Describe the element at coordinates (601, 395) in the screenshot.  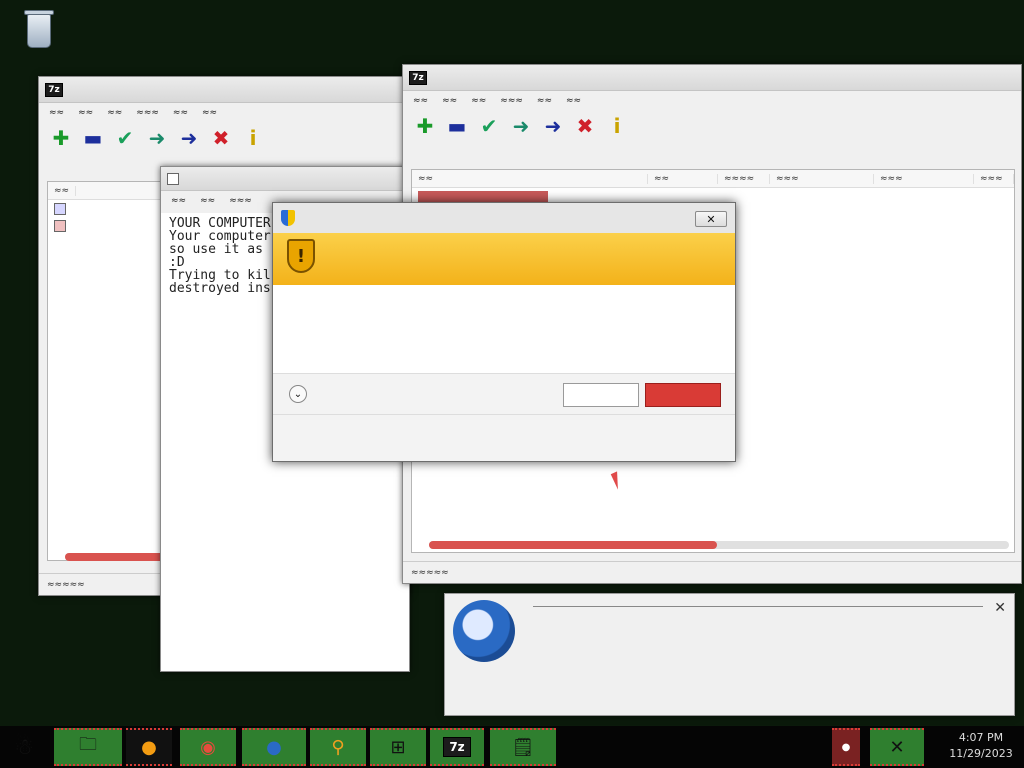
I see `yes-button` at that location.